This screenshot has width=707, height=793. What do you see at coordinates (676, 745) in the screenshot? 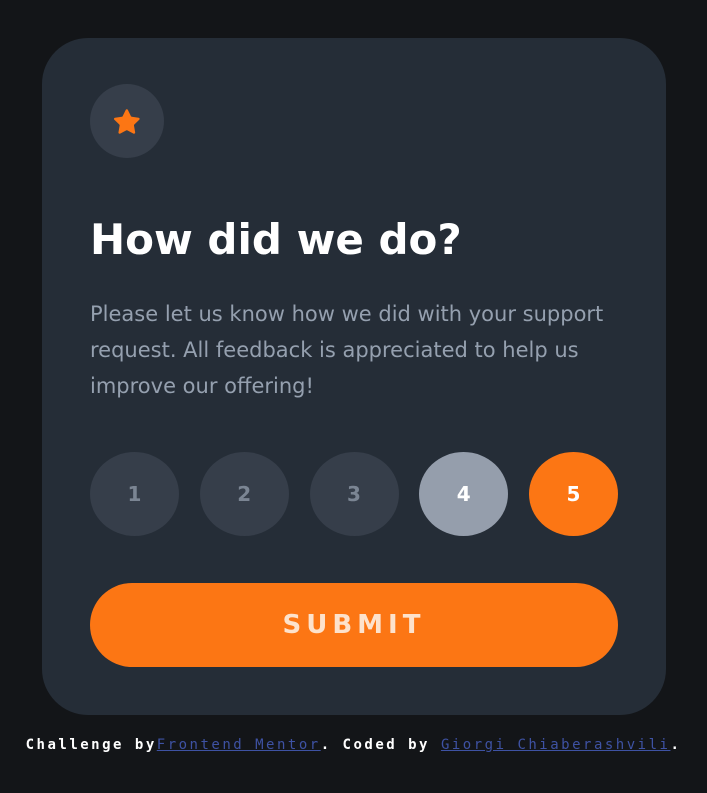
I see `attribution-suffix: .` at bounding box center [676, 745].